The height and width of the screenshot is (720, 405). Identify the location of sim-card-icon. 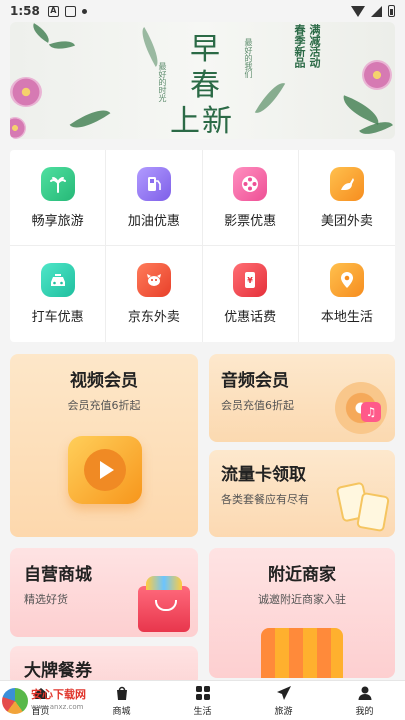
(373, 512).